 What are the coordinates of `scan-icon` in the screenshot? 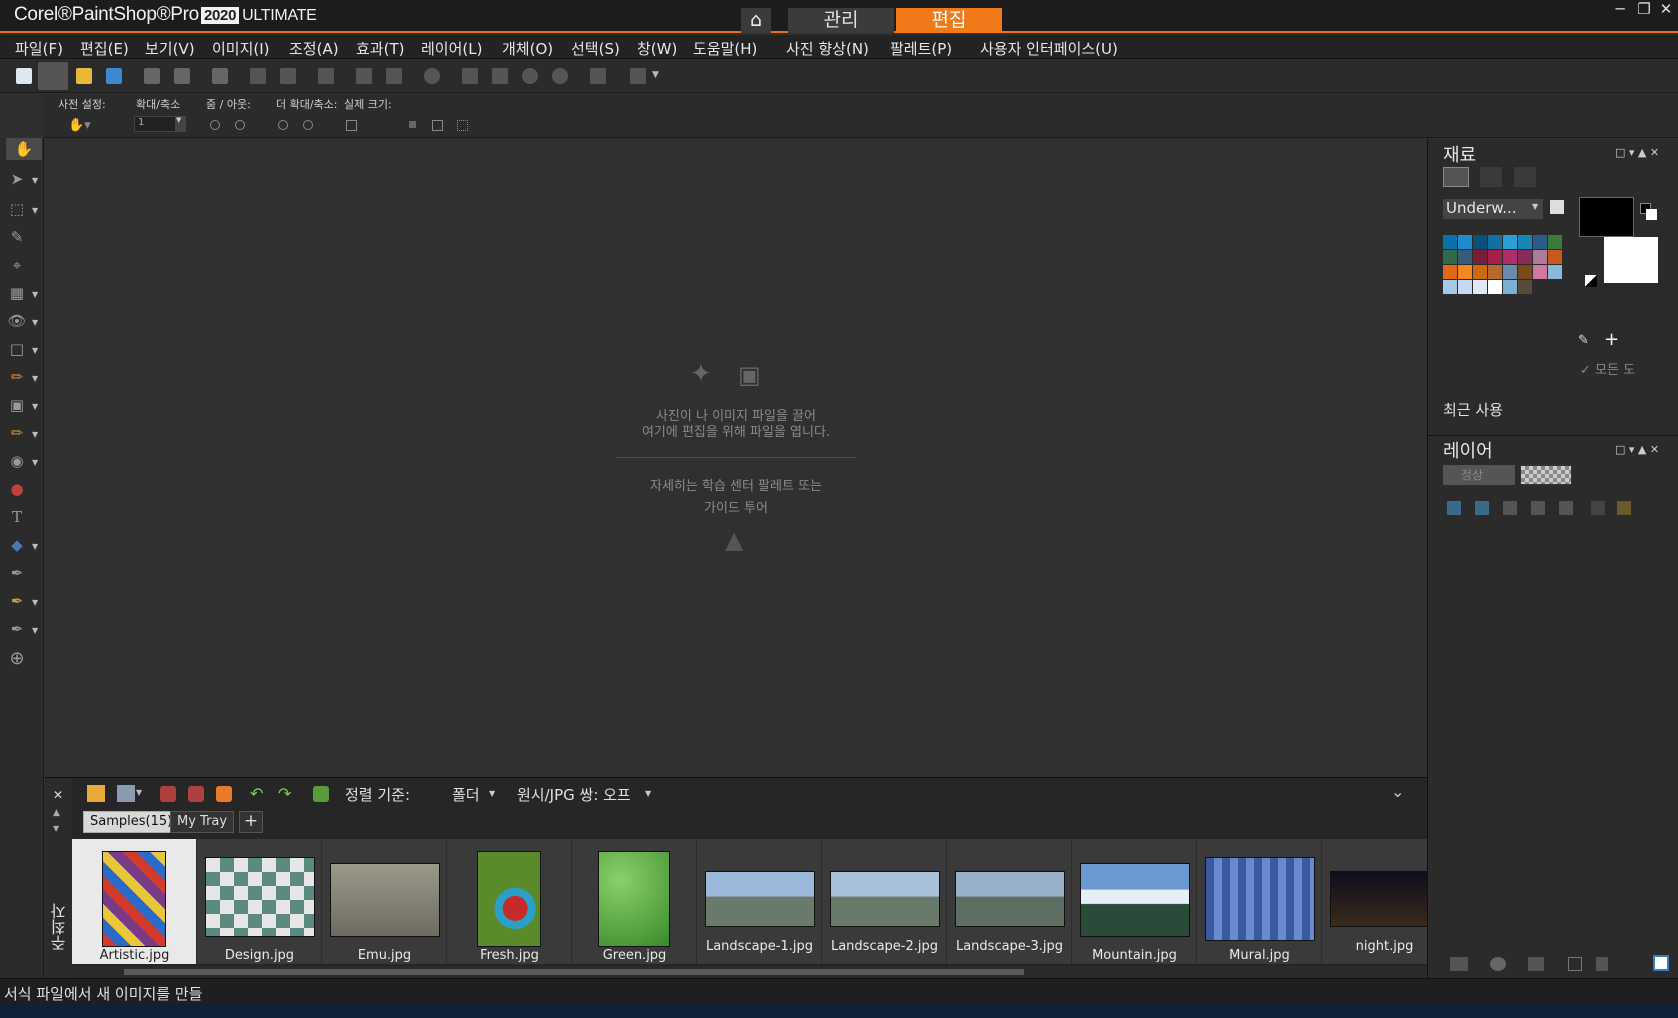 It's located at (114, 76).